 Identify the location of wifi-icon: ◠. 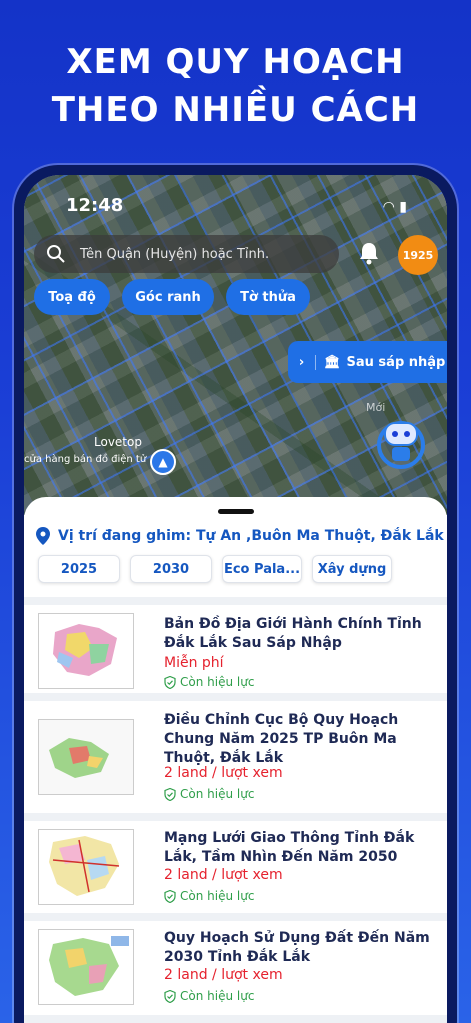
(388, 207).